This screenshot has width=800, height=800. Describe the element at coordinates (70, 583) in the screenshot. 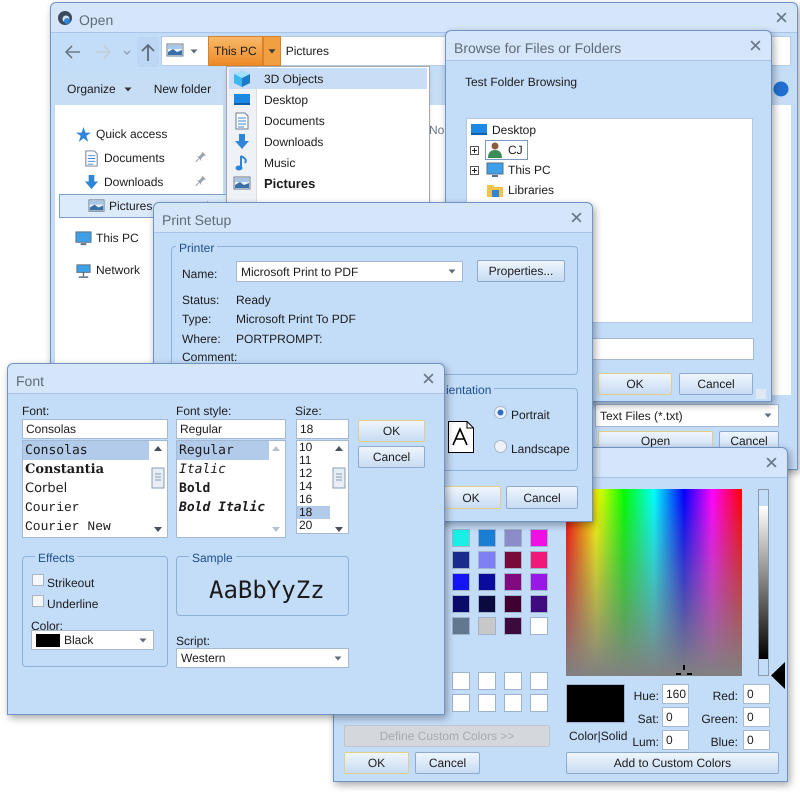

I see `checkbox-label: Strikeout` at that location.